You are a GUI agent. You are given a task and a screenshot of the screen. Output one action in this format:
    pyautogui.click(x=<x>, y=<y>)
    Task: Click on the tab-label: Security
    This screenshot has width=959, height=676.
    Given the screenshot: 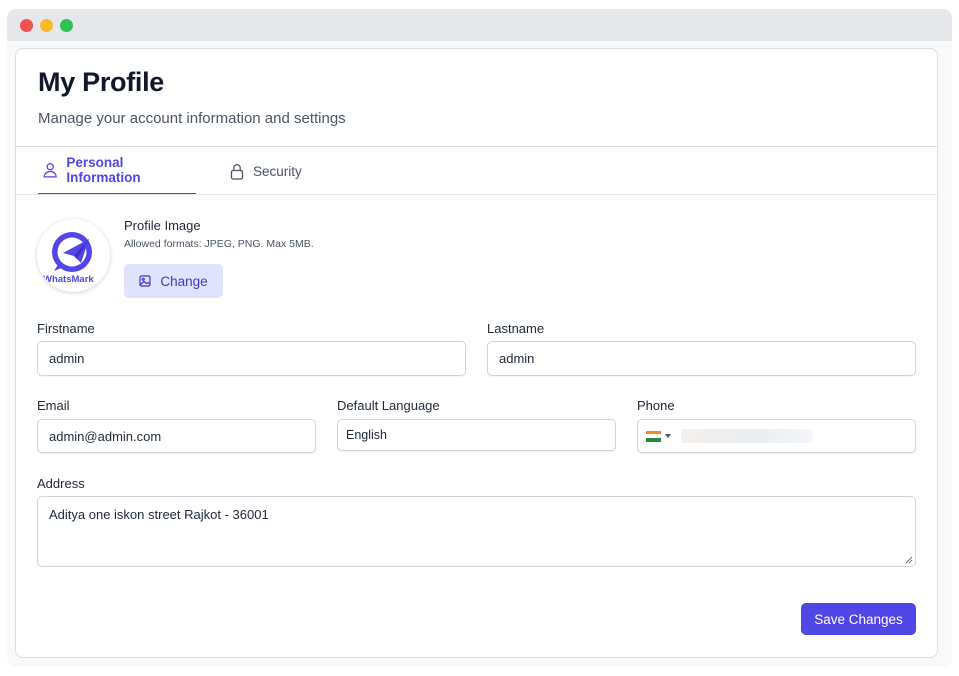 What is the action you would take?
    pyautogui.click(x=277, y=171)
    